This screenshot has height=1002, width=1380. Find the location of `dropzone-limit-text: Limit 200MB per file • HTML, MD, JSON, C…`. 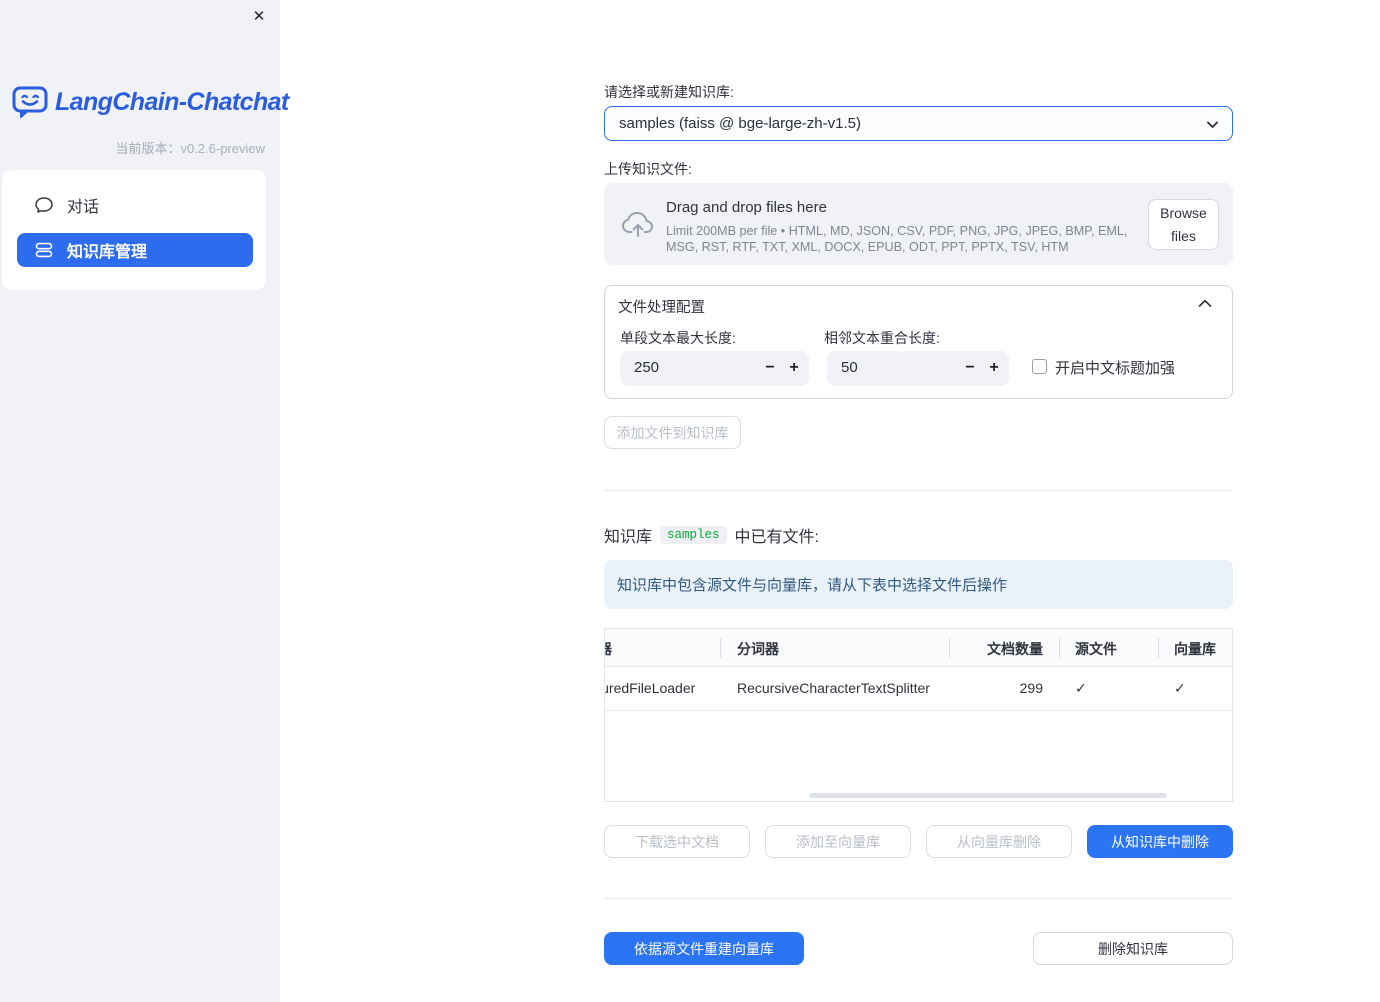

dropzone-limit-text: Limit 200MB per file • HTML, MD, JSON, C… is located at coordinates (897, 239).